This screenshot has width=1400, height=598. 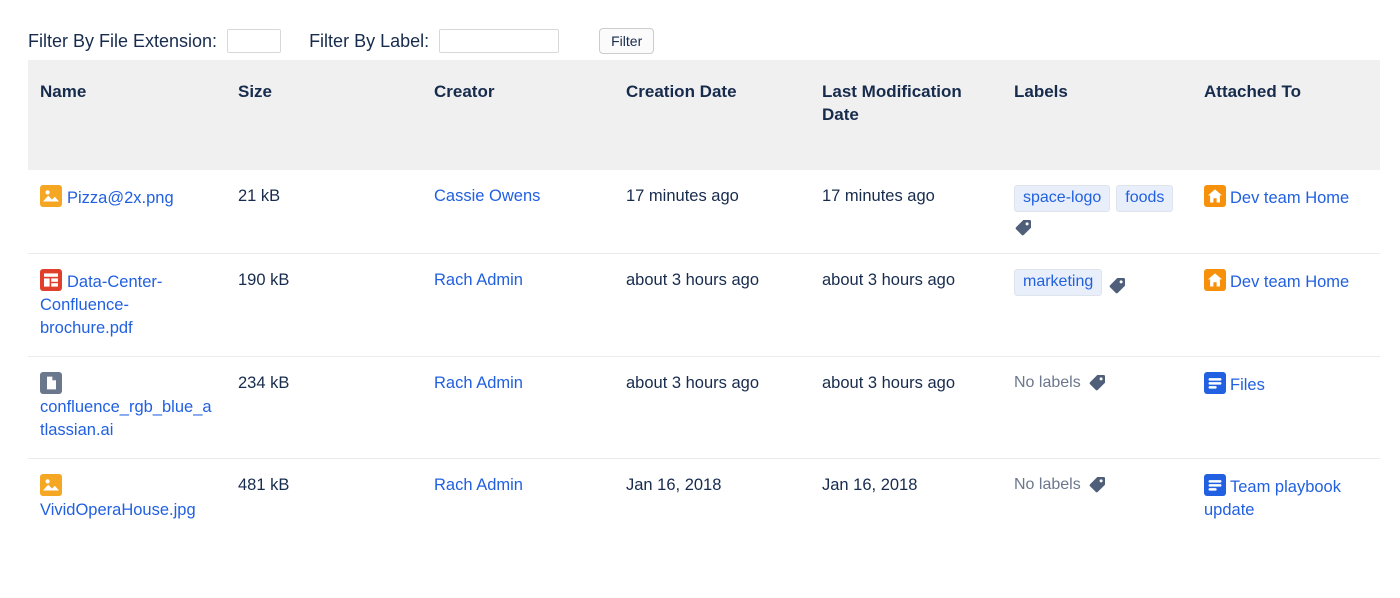 What do you see at coordinates (674, 484) in the screenshot?
I see `cell-creation-date: Jan 16, 2018` at bounding box center [674, 484].